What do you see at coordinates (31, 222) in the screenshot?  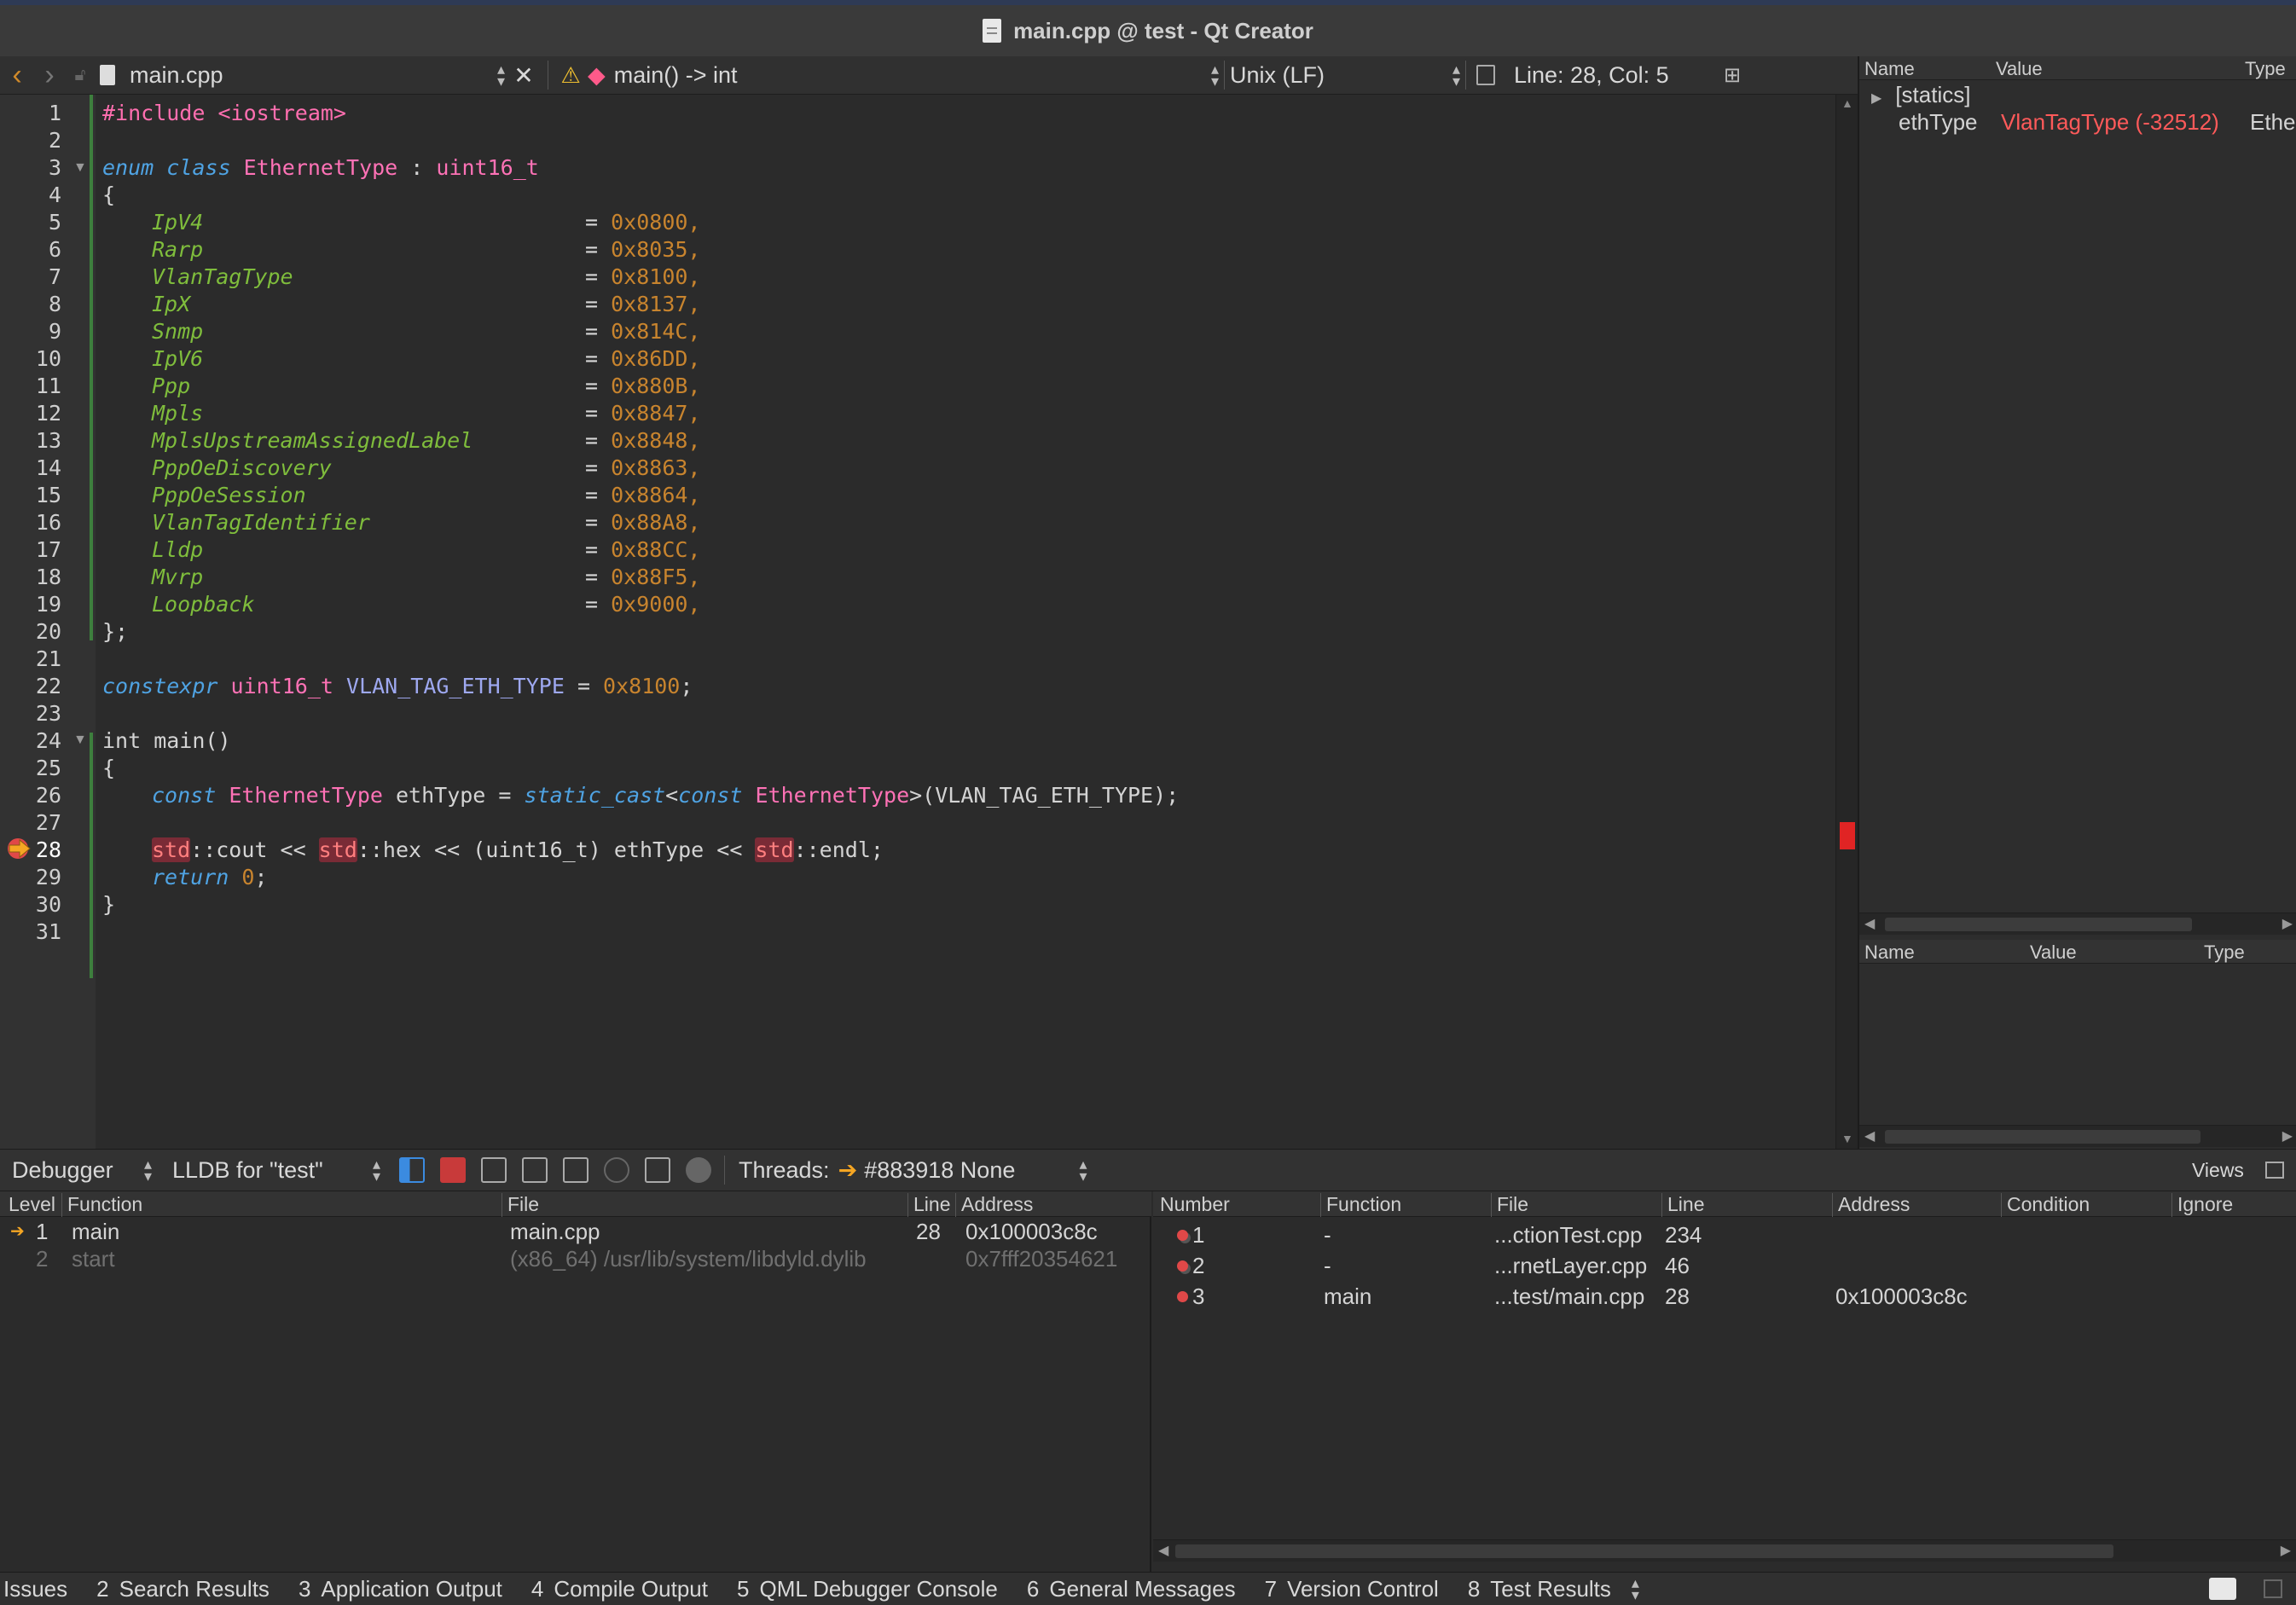 I see `line-number: 5` at bounding box center [31, 222].